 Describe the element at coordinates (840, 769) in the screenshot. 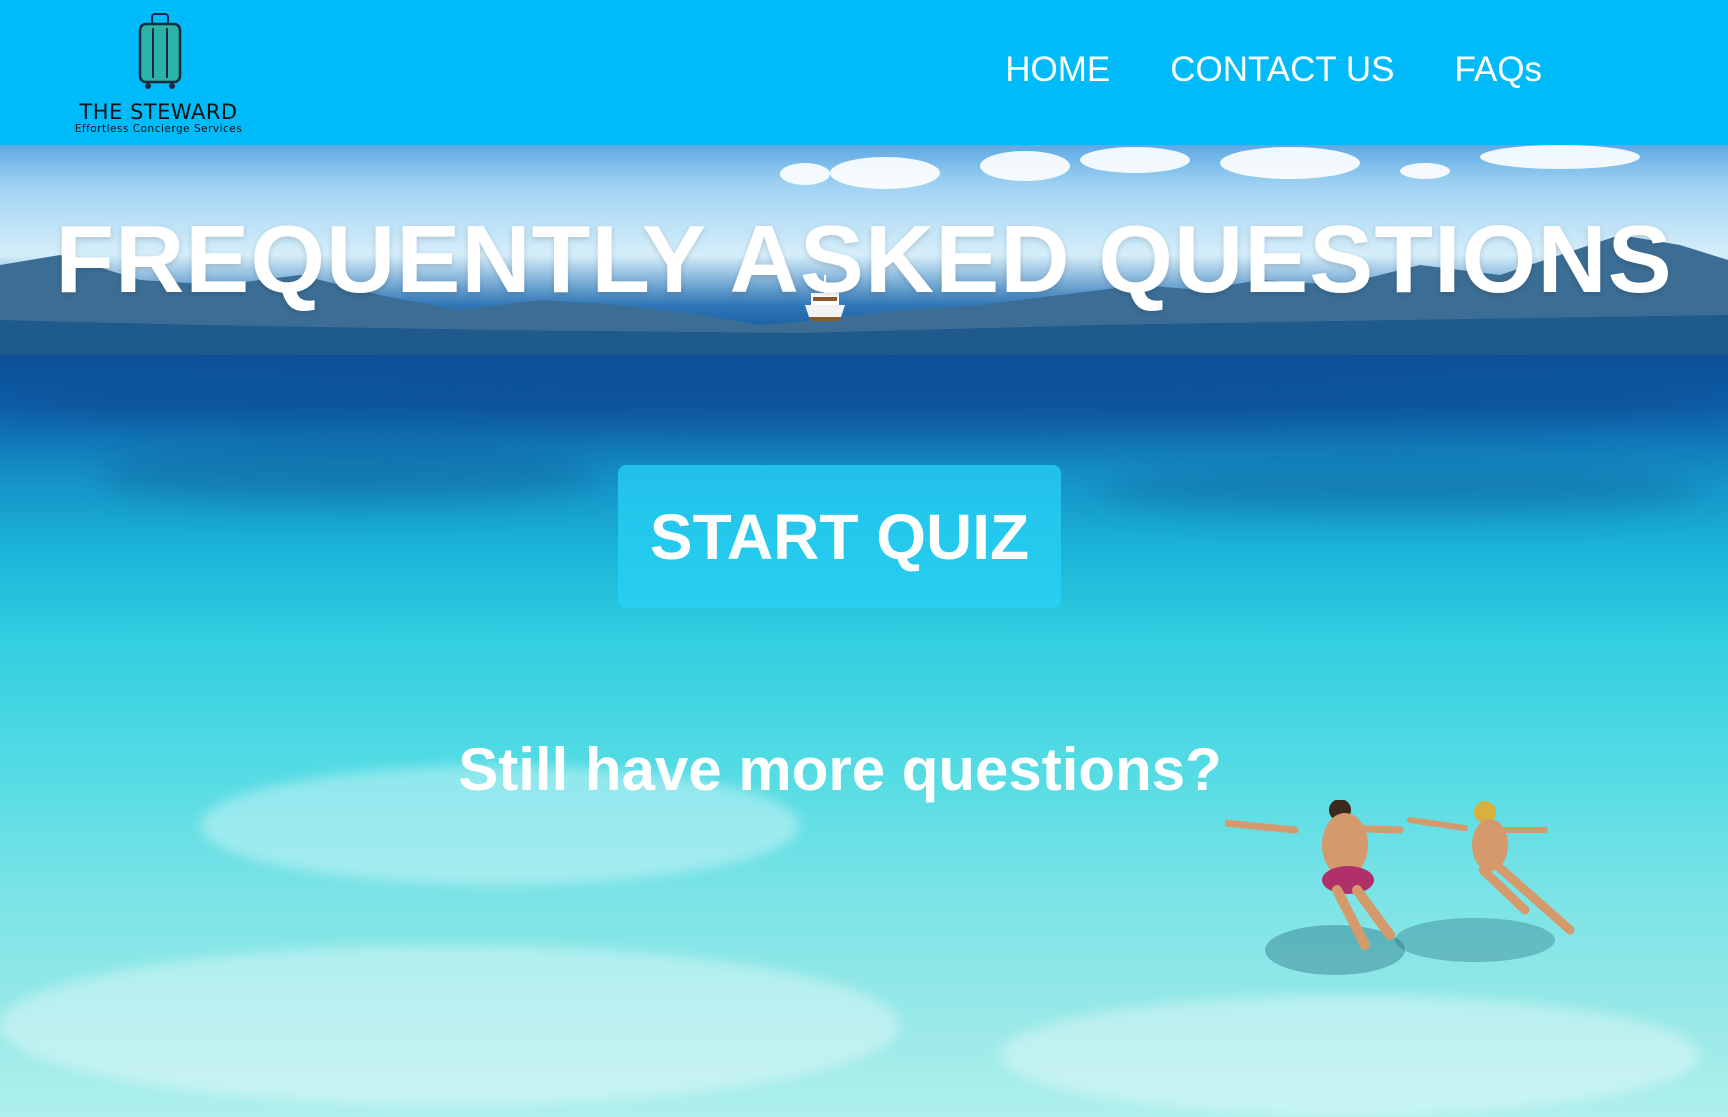

I see `more-questions-heading: Still have more questions?` at that location.